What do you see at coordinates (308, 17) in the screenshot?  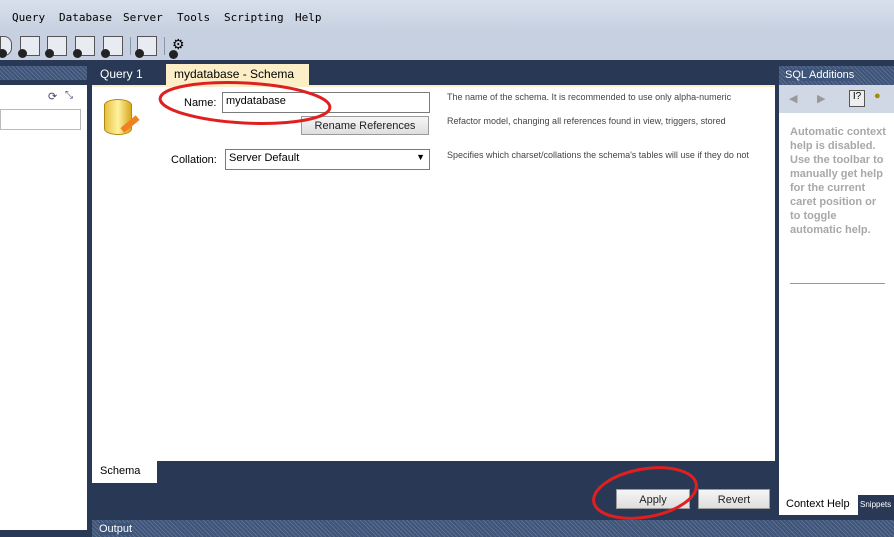 I see `menu-help: Help` at bounding box center [308, 17].